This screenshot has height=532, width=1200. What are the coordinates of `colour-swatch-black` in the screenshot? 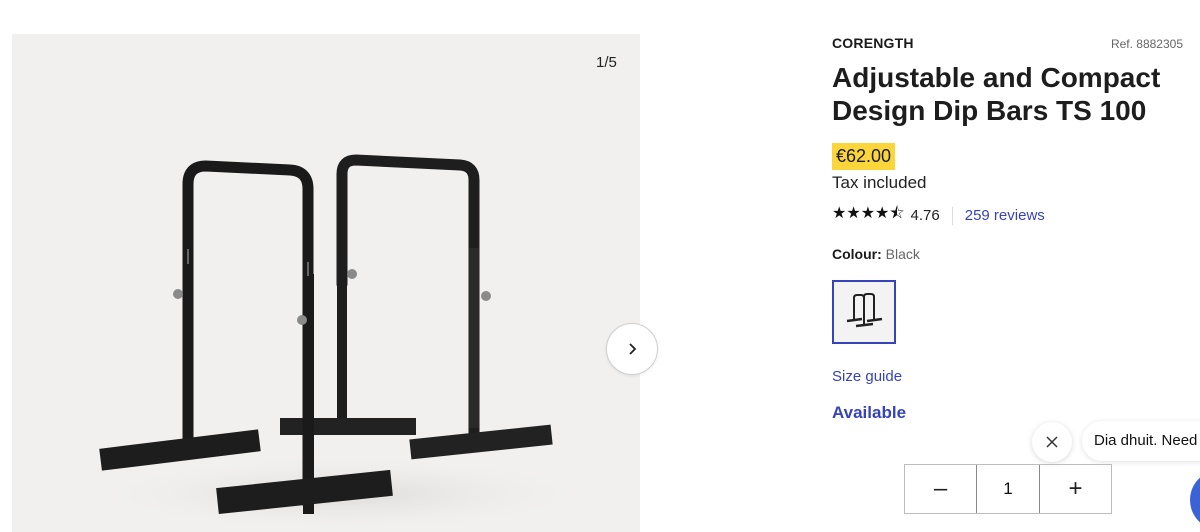 It's located at (864, 312).